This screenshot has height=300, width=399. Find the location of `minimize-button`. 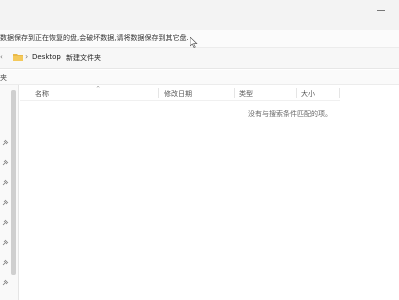

minimize-button is located at coordinates (381, 10).